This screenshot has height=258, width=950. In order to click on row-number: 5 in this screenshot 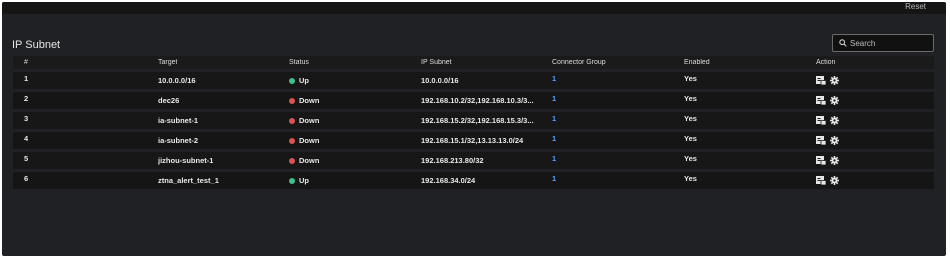, I will do `click(26, 158)`.